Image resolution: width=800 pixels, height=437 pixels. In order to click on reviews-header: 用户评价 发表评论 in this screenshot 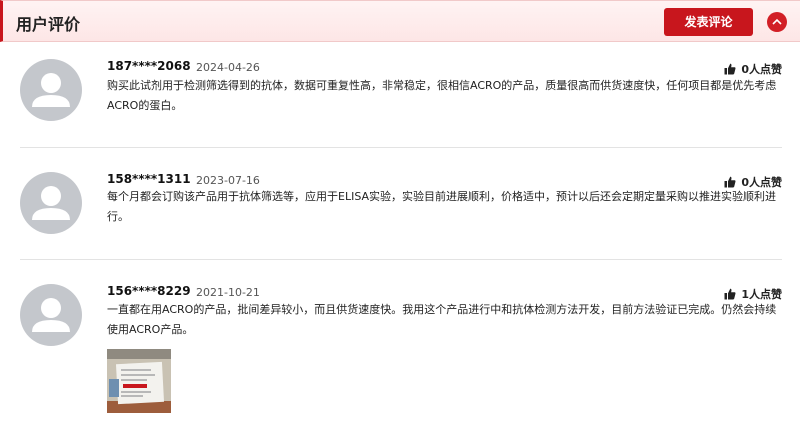, I will do `click(400, 21)`.